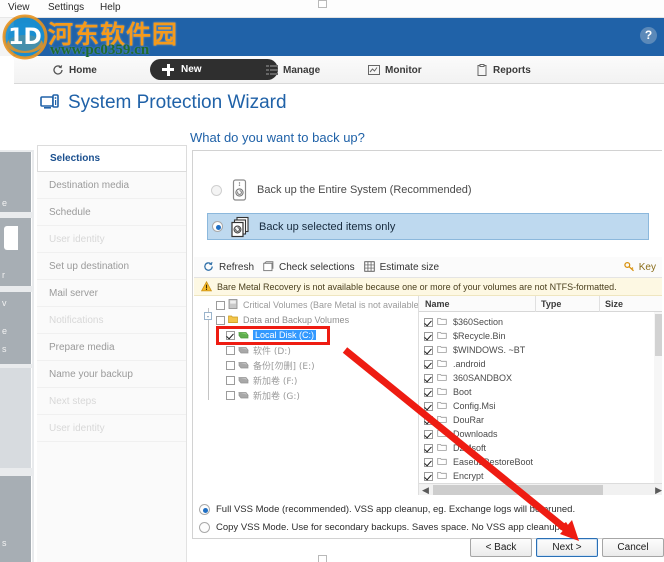  I want to click on tree-node-drive-d: 软件 (D:), so click(258, 350).